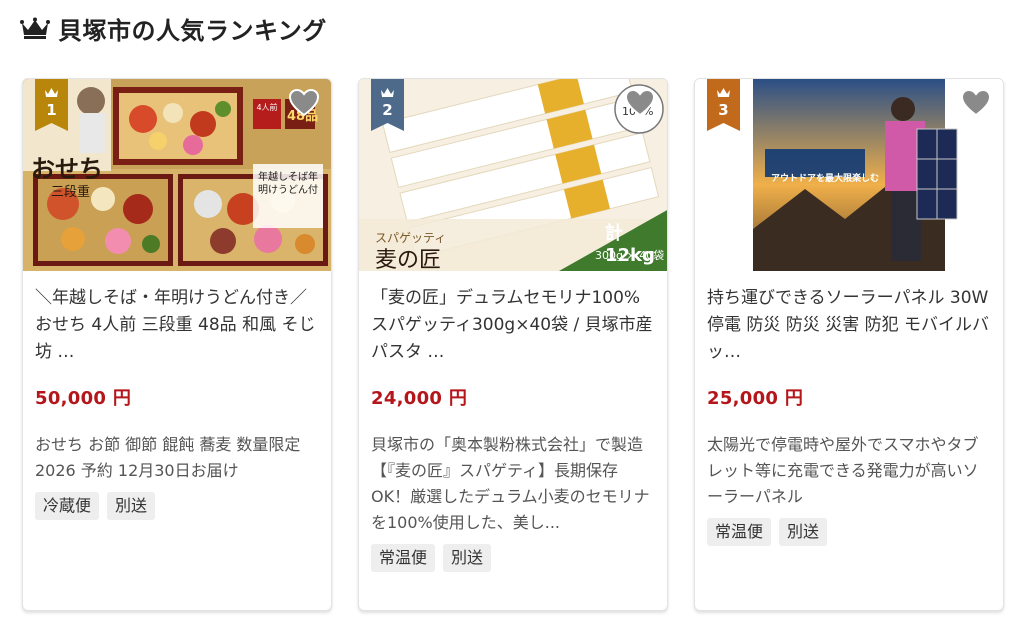 The height and width of the screenshot is (621, 1024). I want to click on product-description: おせち お節 御節 餛飩 蕎麦 数量限定 2026 予約 12月30日お届け, so click(168, 457).